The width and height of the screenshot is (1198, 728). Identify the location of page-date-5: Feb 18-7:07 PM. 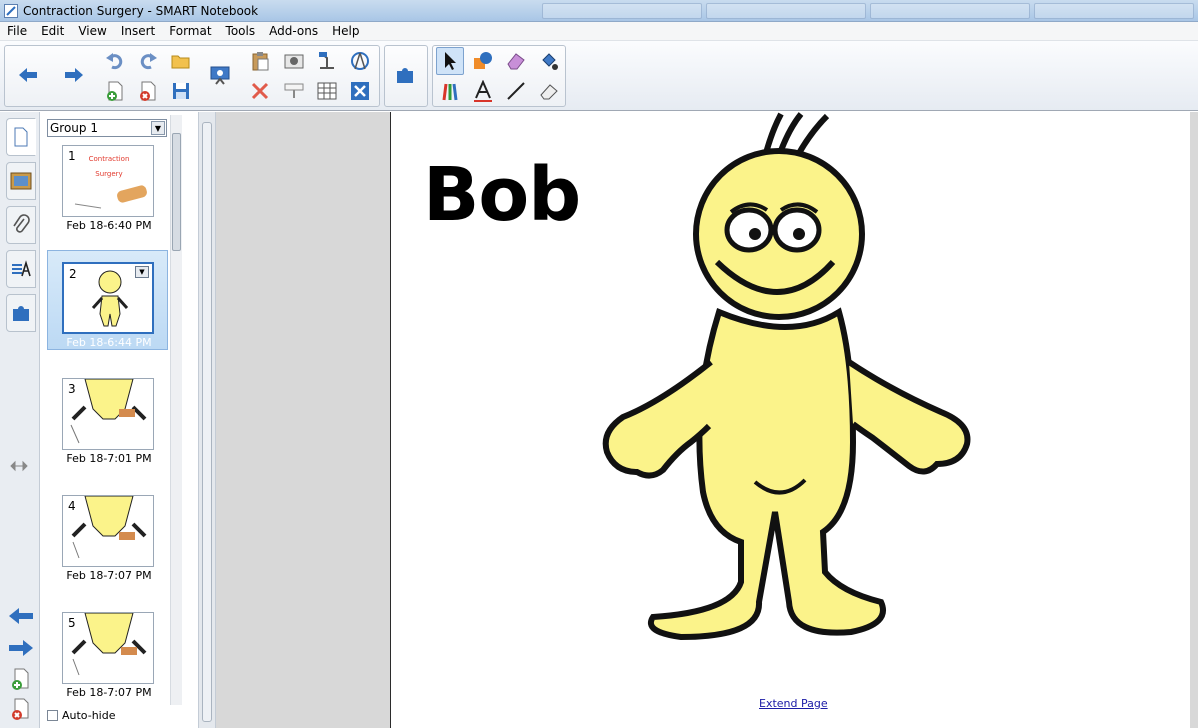
(109, 692).